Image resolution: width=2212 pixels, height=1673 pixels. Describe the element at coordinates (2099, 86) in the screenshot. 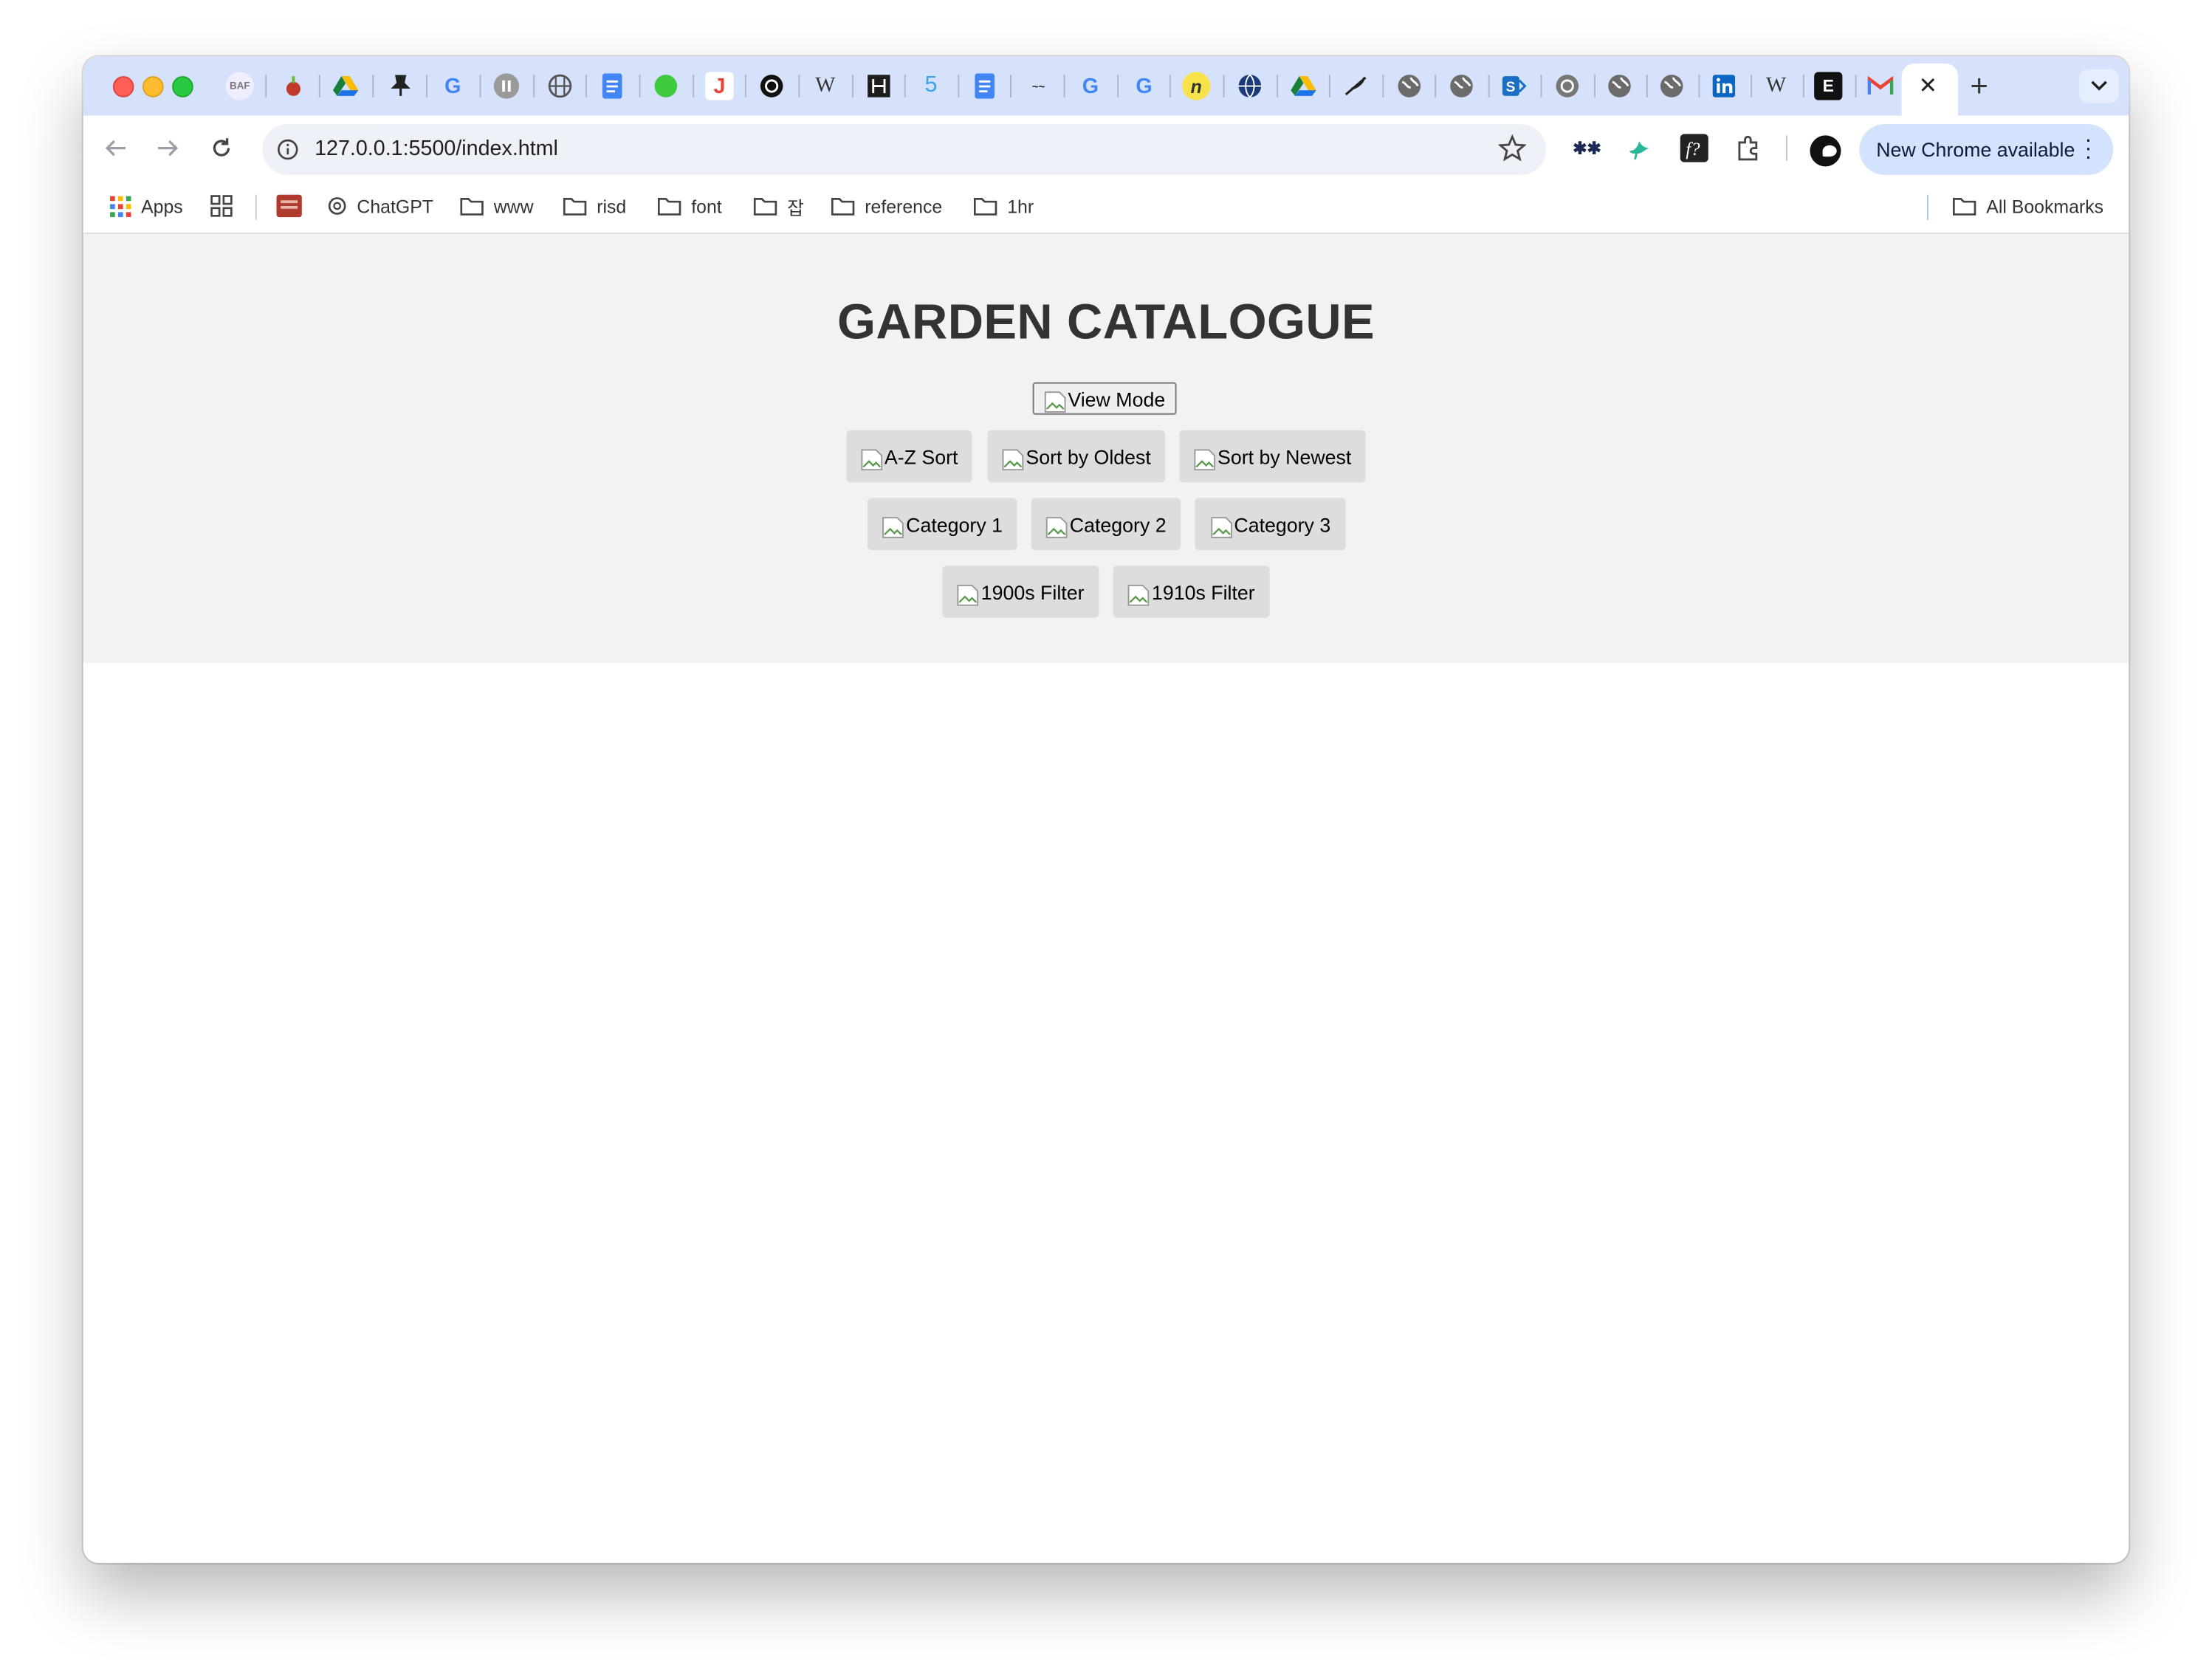

I see `tab-search-button` at that location.